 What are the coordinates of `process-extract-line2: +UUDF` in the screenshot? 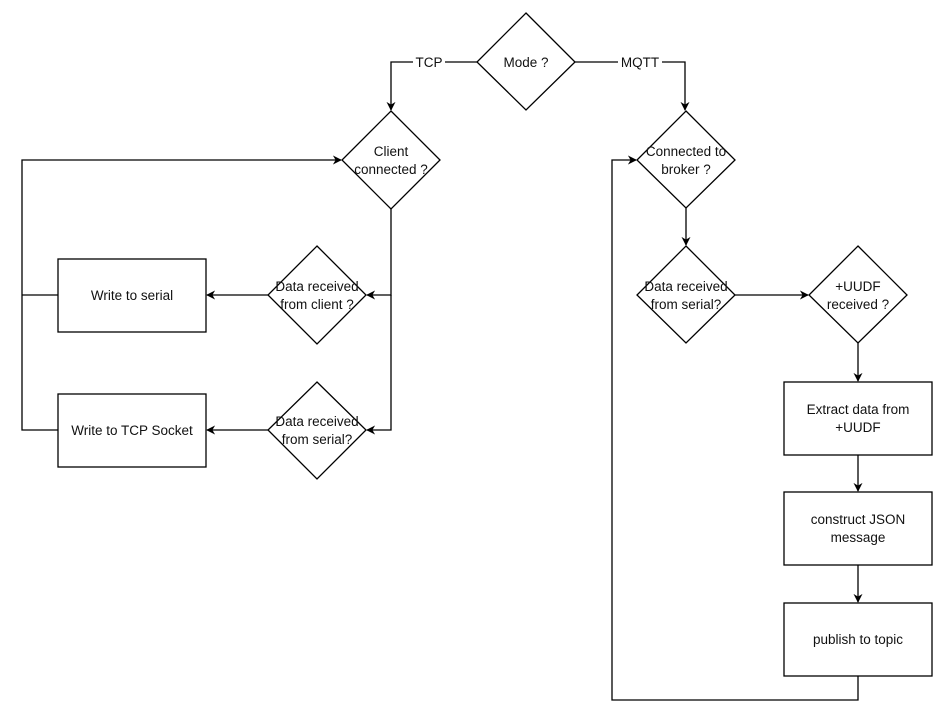 It's located at (857, 427).